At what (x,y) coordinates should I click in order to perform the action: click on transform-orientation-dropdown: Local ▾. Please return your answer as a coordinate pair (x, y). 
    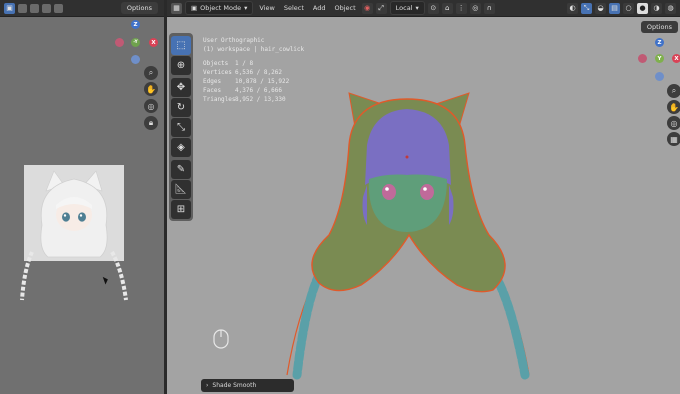
    Looking at the image, I should click on (407, 8).